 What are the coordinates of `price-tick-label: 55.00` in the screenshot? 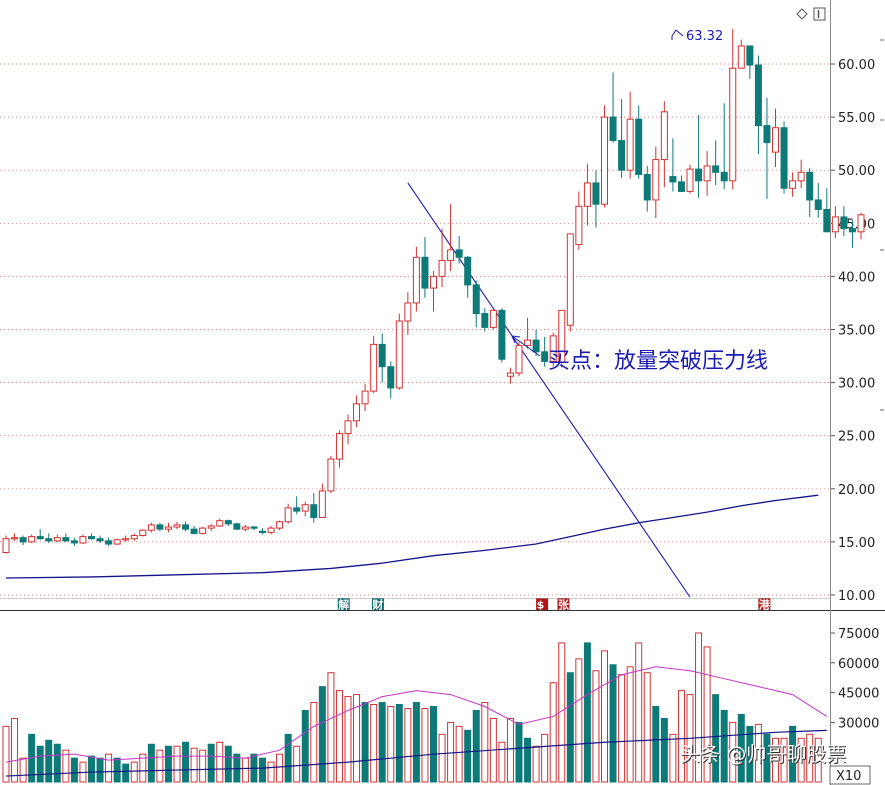 It's located at (856, 118).